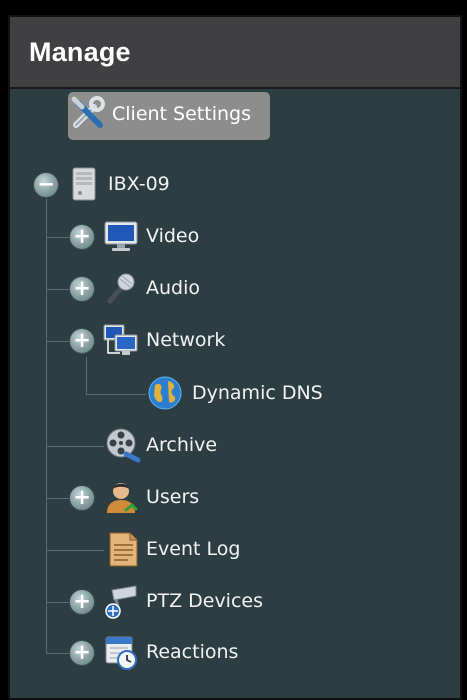 This screenshot has width=467, height=700. Describe the element at coordinates (165, 393) in the screenshot. I see `globe-icon` at that location.